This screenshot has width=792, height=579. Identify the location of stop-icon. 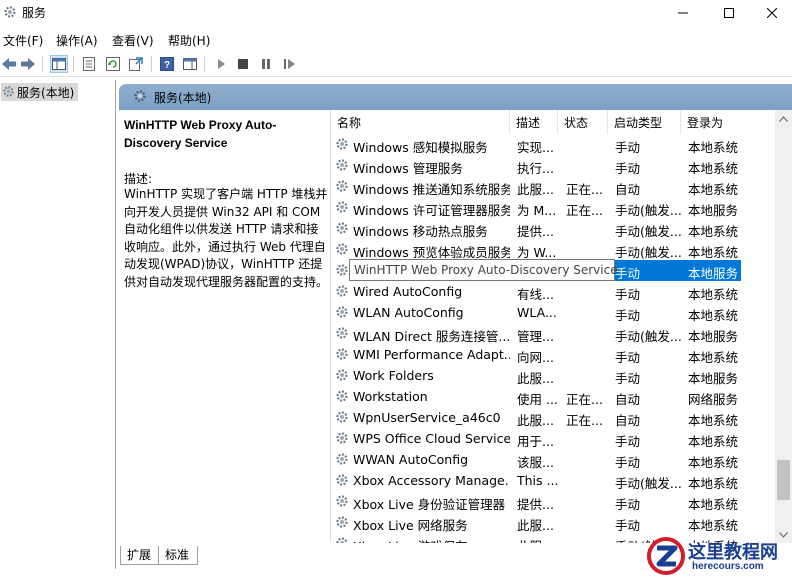
(243, 64).